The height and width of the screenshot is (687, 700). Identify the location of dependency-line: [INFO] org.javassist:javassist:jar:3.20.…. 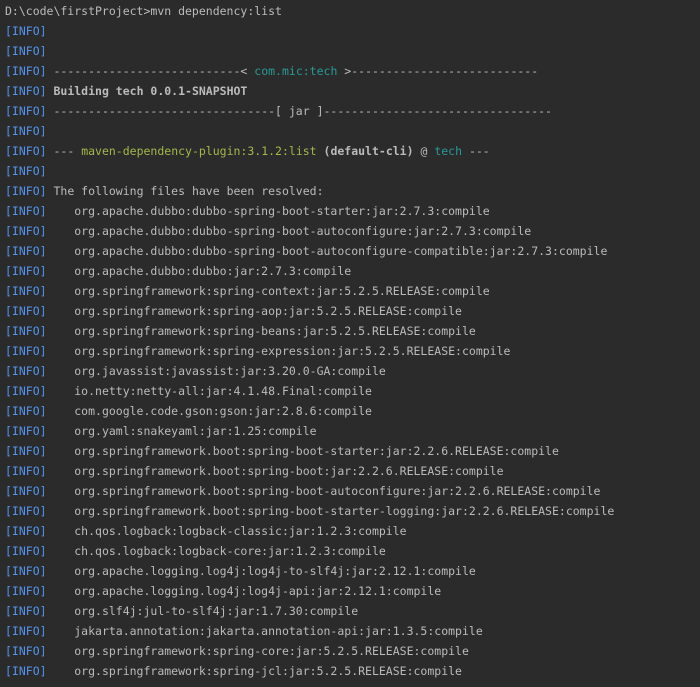
(350, 371).